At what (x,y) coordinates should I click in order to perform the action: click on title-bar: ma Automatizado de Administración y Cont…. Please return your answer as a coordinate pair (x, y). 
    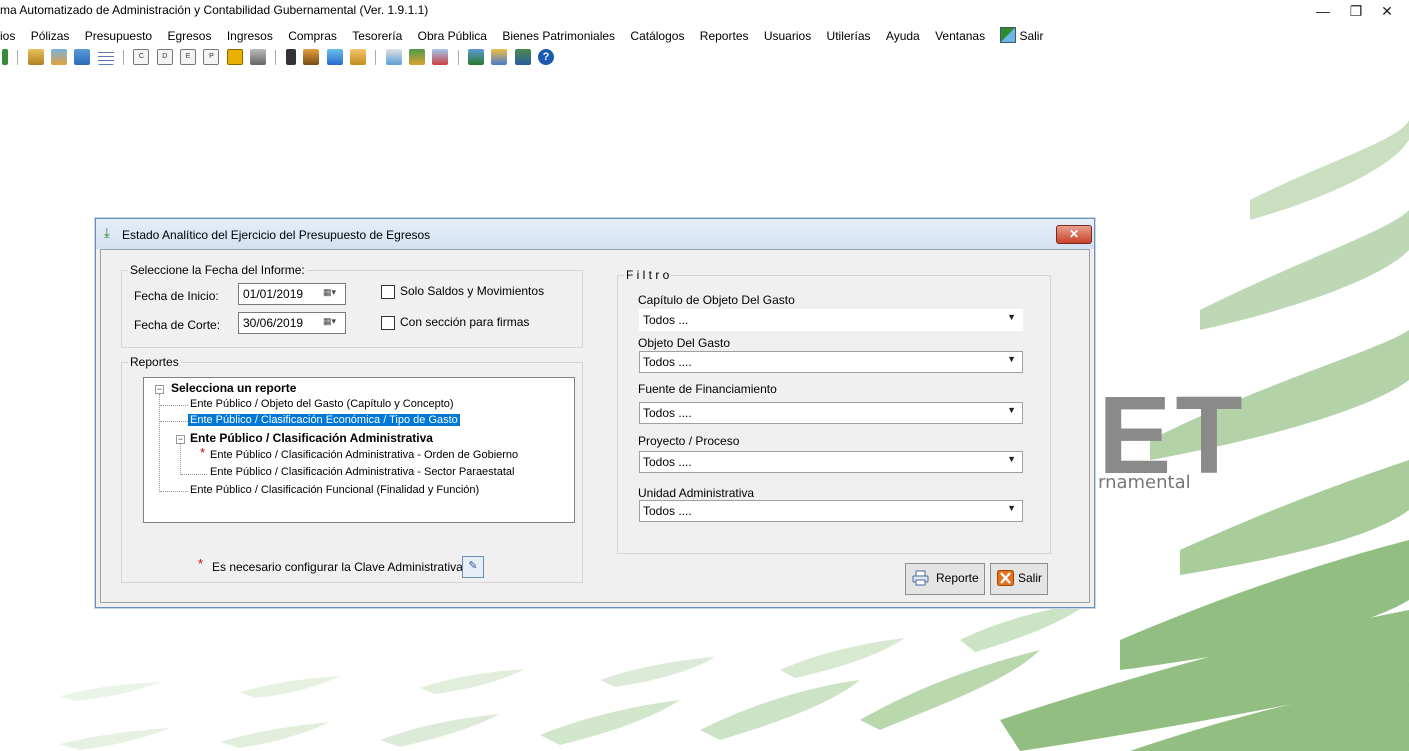
    Looking at the image, I should click on (704, 11).